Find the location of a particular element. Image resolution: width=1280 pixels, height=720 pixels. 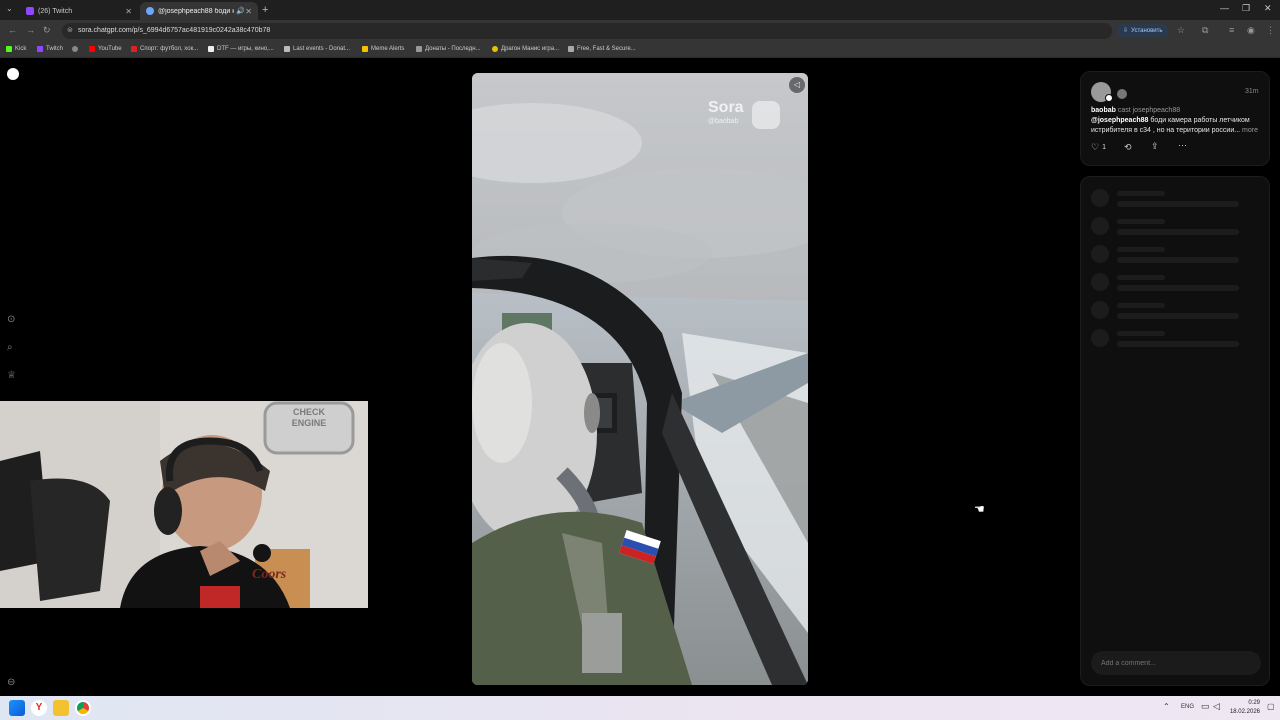

yandex-browser-icon: Y is located at coordinates (39, 708).